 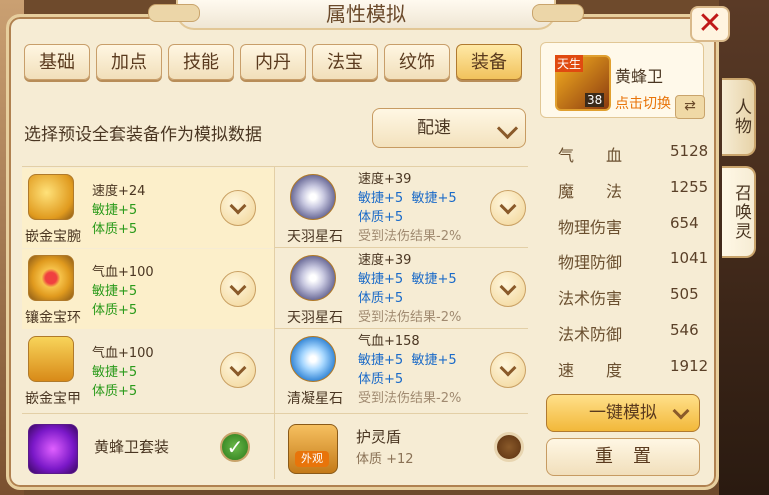 I want to click on gem-slot-1: 天羽星石 速度+39 敏捷+5 敏捷+5 体质+5 受到法伤结果-2%, so click(x=402, y=208).